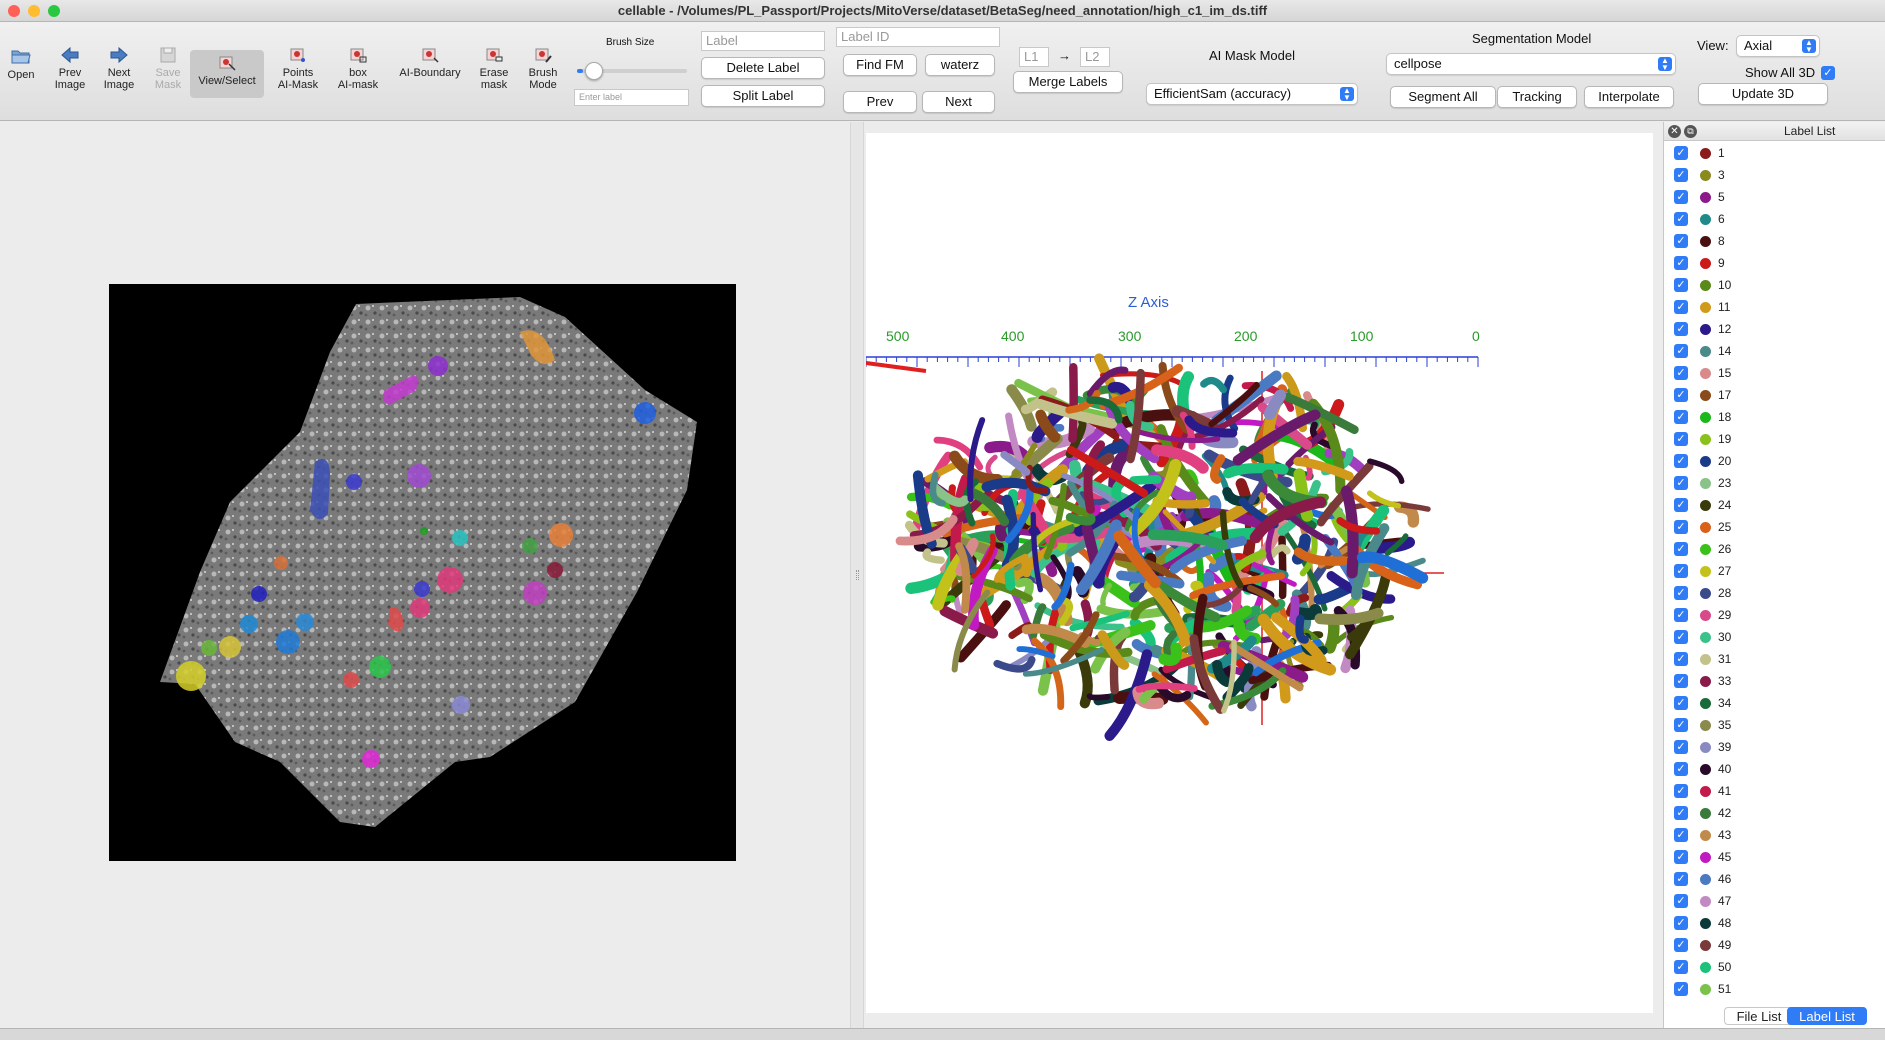  What do you see at coordinates (593, 71) in the screenshot?
I see `brush-size-slider-knob` at bounding box center [593, 71].